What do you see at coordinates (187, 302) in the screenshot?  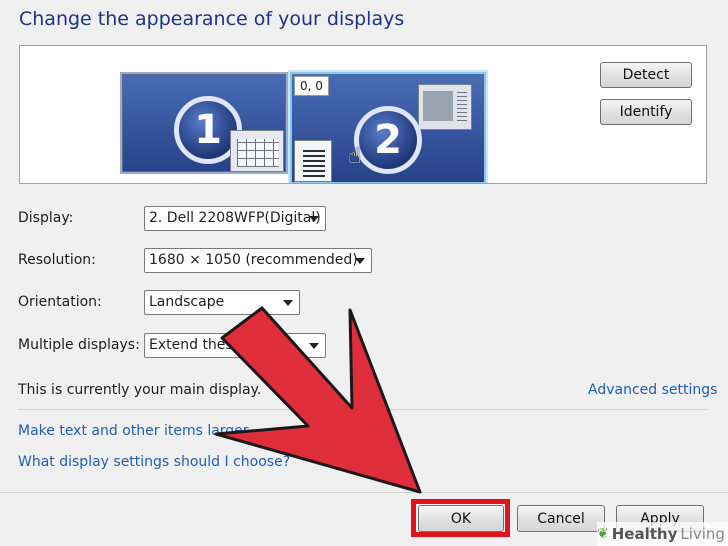 I see `orientation-select-value: Landscape` at bounding box center [187, 302].